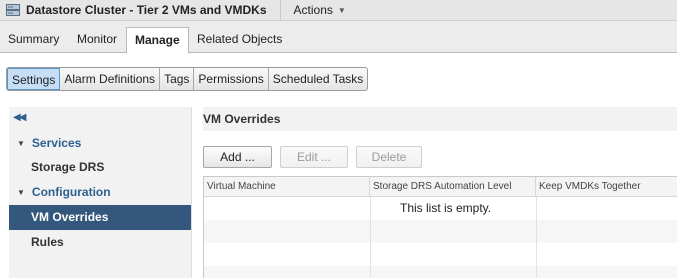  Describe the element at coordinates (341, 10) in the screenshot. I see `chevron-down-icon: ▼` at that location.